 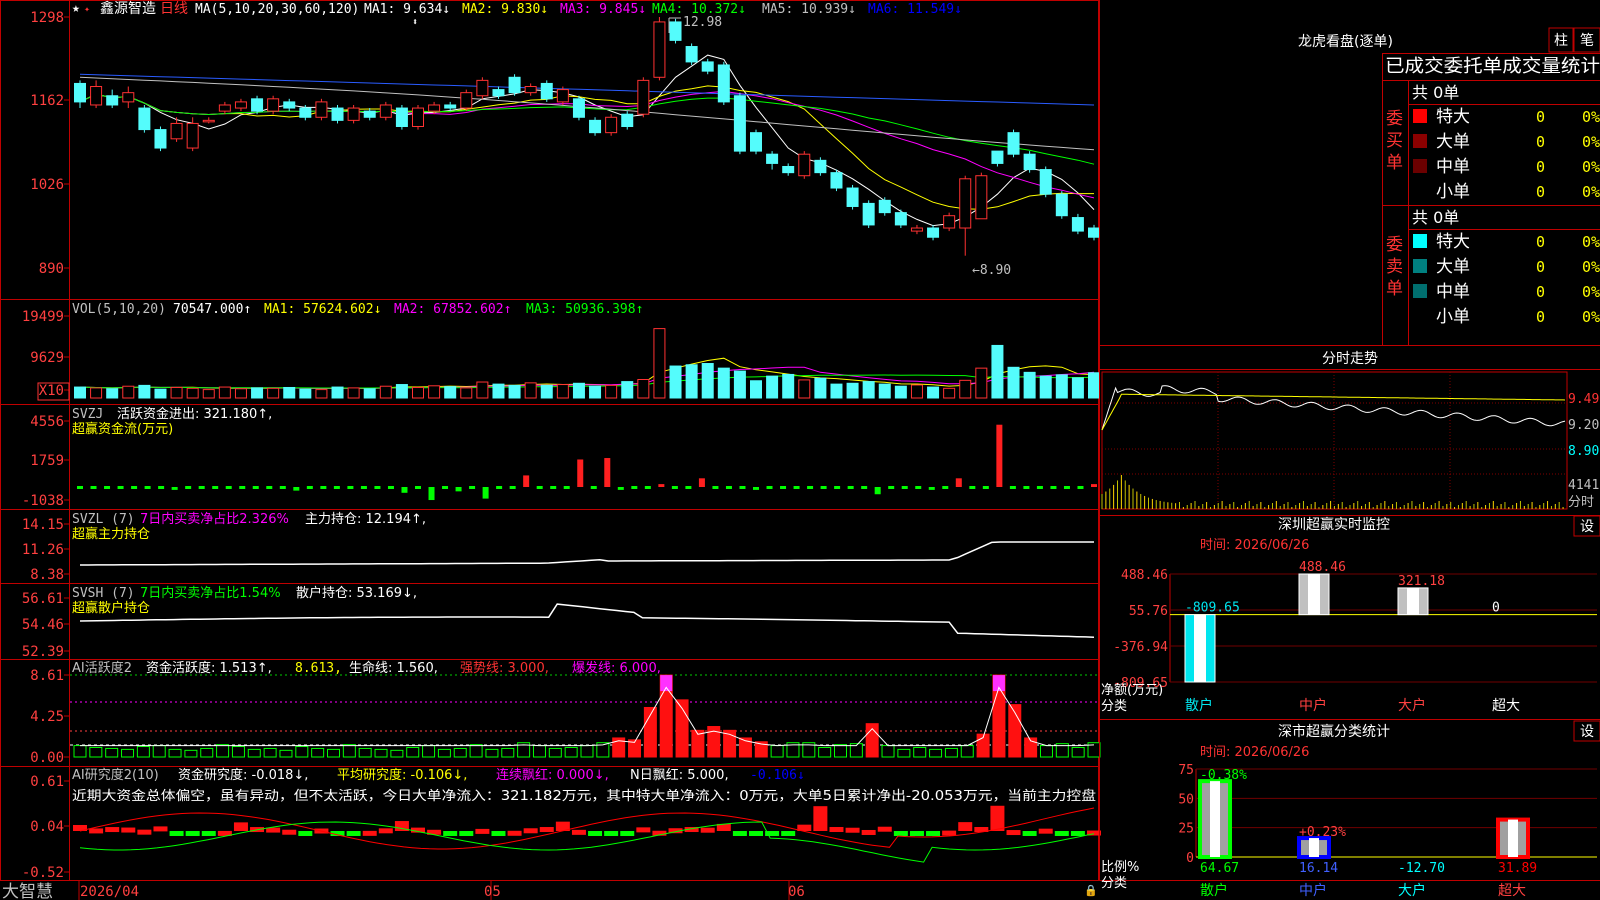 I want to click on ai-active-value: 资金活跃度: 1.513↑,, so click(x=209, y=668).